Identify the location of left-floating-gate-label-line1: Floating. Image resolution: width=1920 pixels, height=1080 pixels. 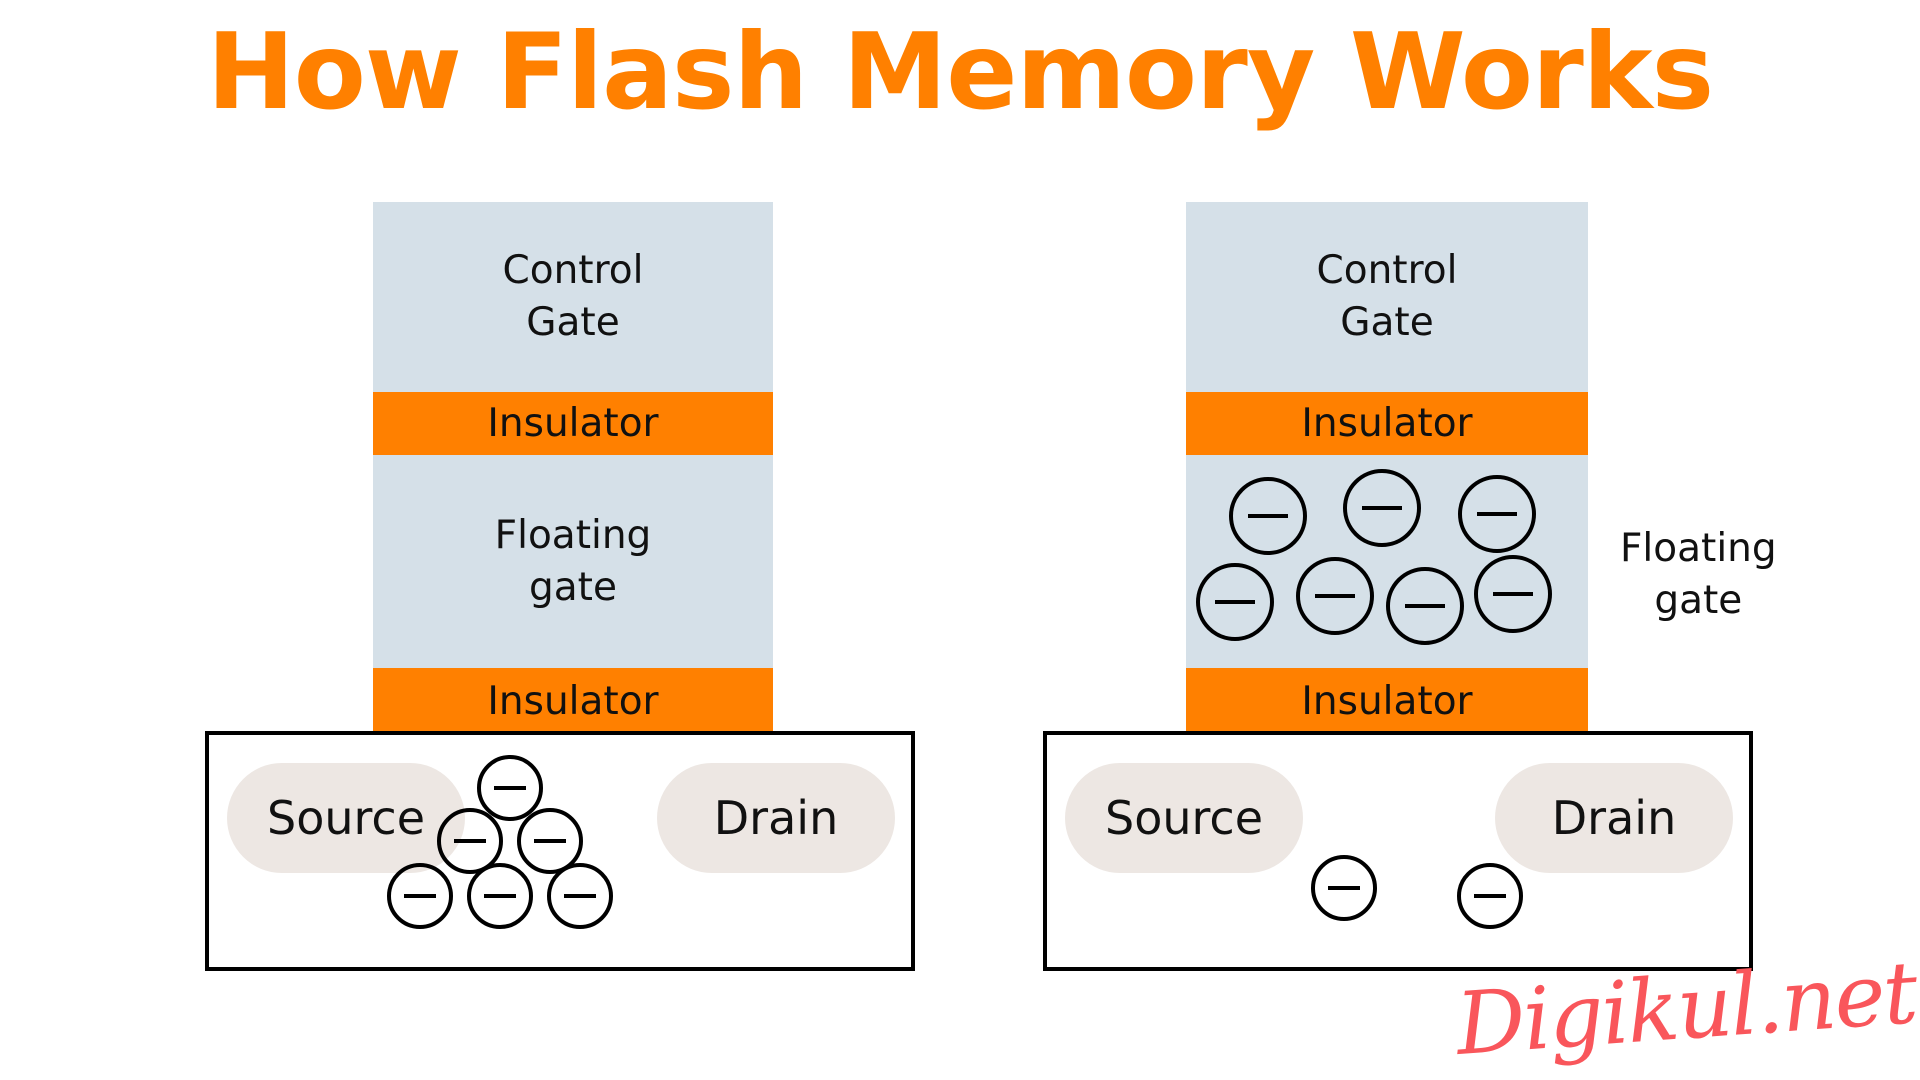
(573, 535).